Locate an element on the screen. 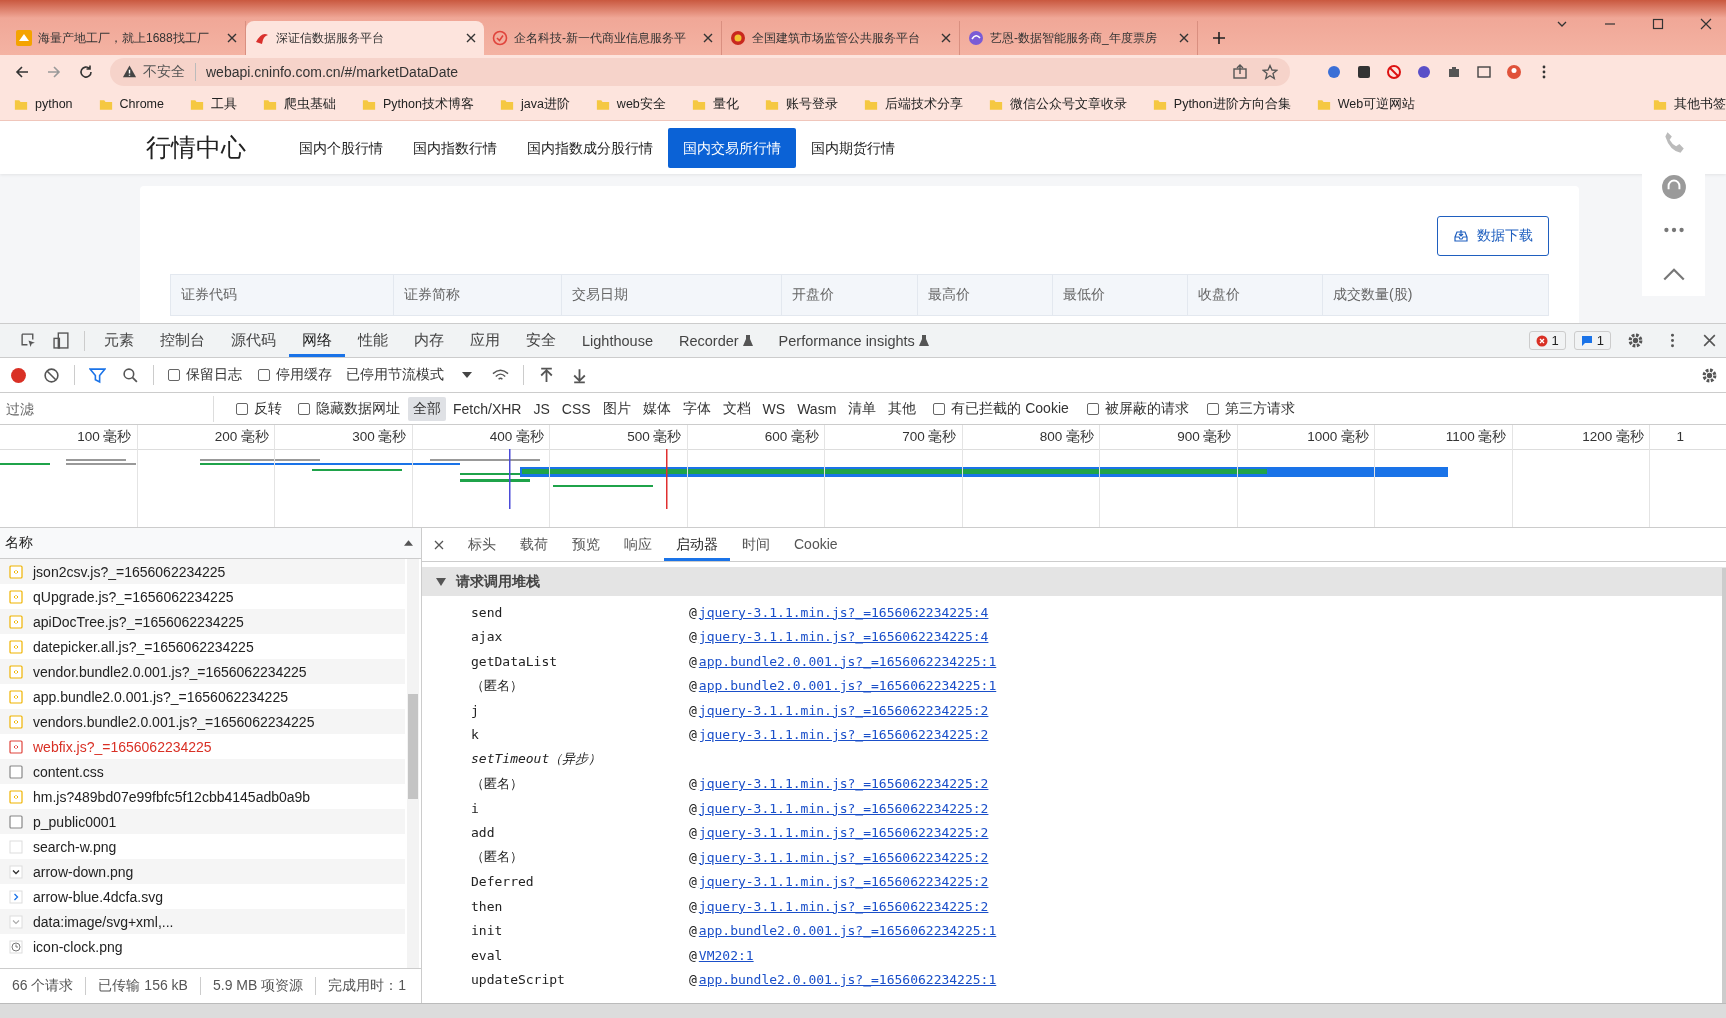 The height and width of the screenshot is (1018, 1726). devtools-tab: 源代码 is located at coordinates (253, 340).